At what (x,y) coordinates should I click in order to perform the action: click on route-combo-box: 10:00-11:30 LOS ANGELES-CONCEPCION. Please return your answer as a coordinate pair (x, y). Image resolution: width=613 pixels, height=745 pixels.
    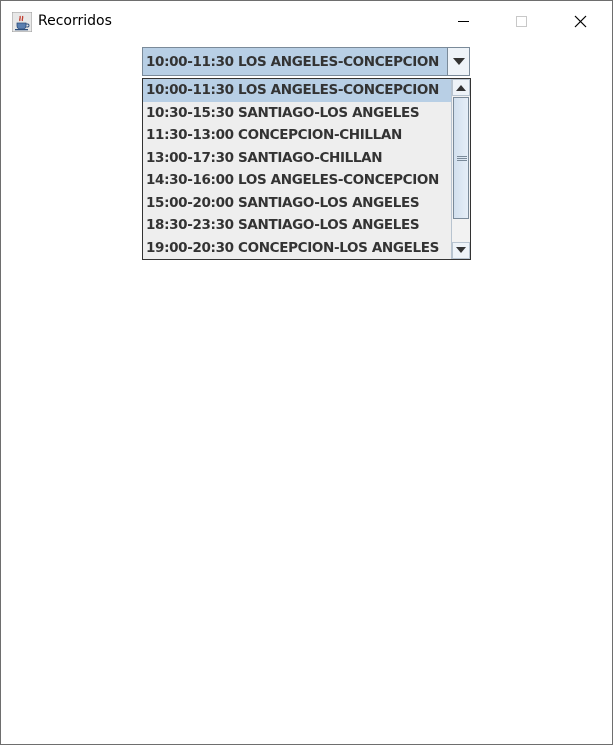
    Looking at the image, I should click on (306, 61).